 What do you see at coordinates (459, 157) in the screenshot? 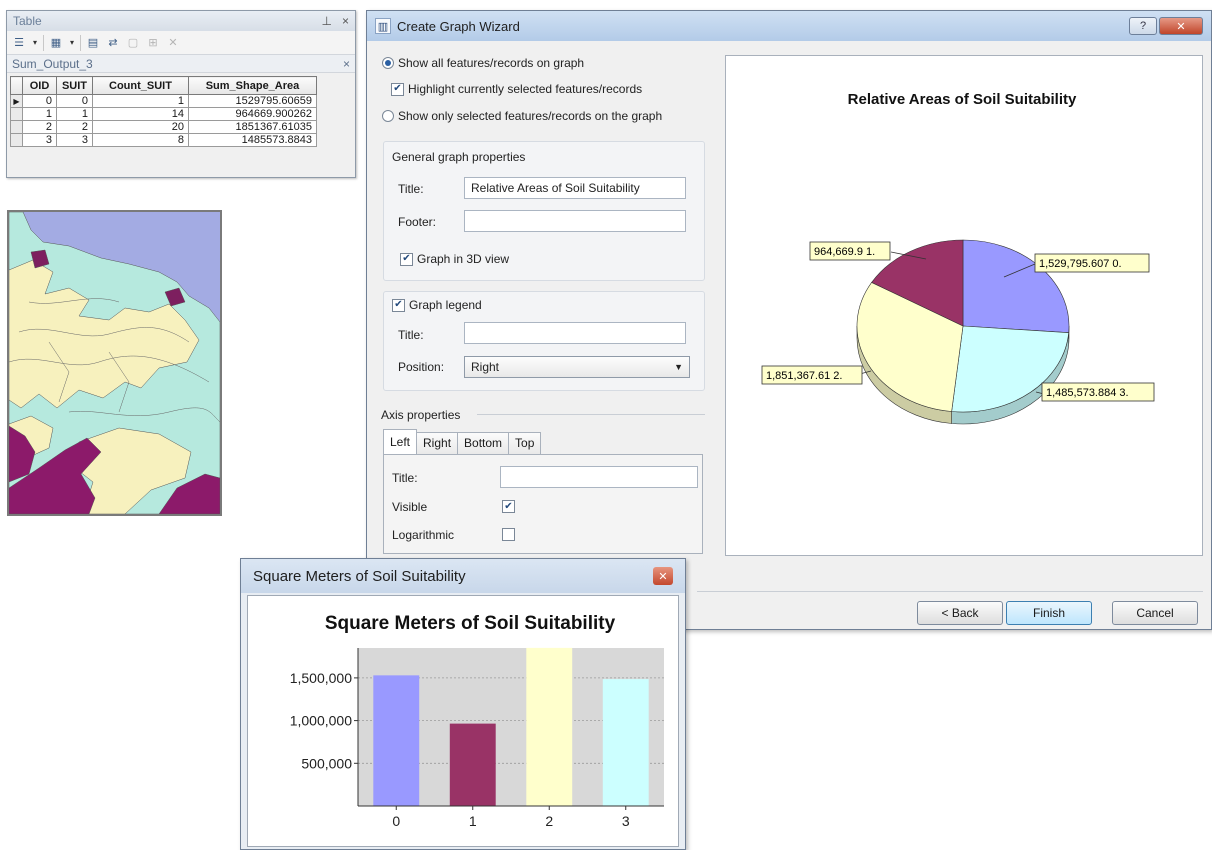
I see `group-header: General graph properties` at bounding box center [459, 157].